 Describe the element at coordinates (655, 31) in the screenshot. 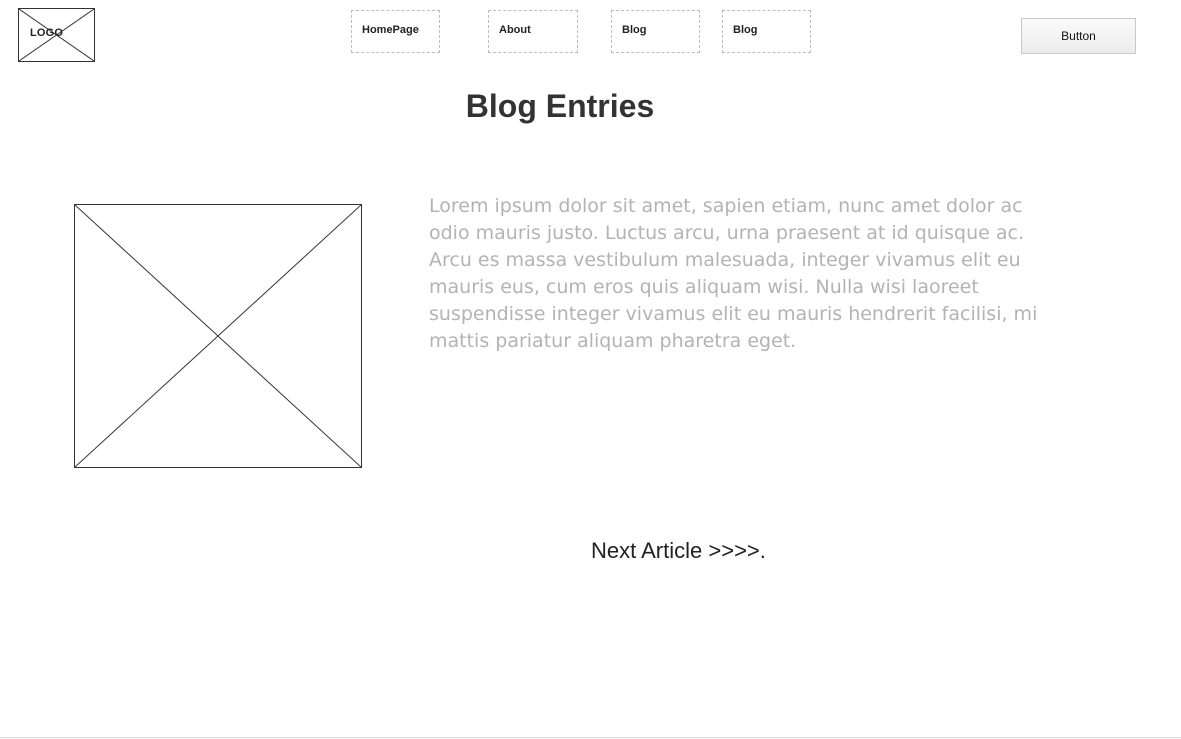

I see `nav-item-blog: Blog` at that location.